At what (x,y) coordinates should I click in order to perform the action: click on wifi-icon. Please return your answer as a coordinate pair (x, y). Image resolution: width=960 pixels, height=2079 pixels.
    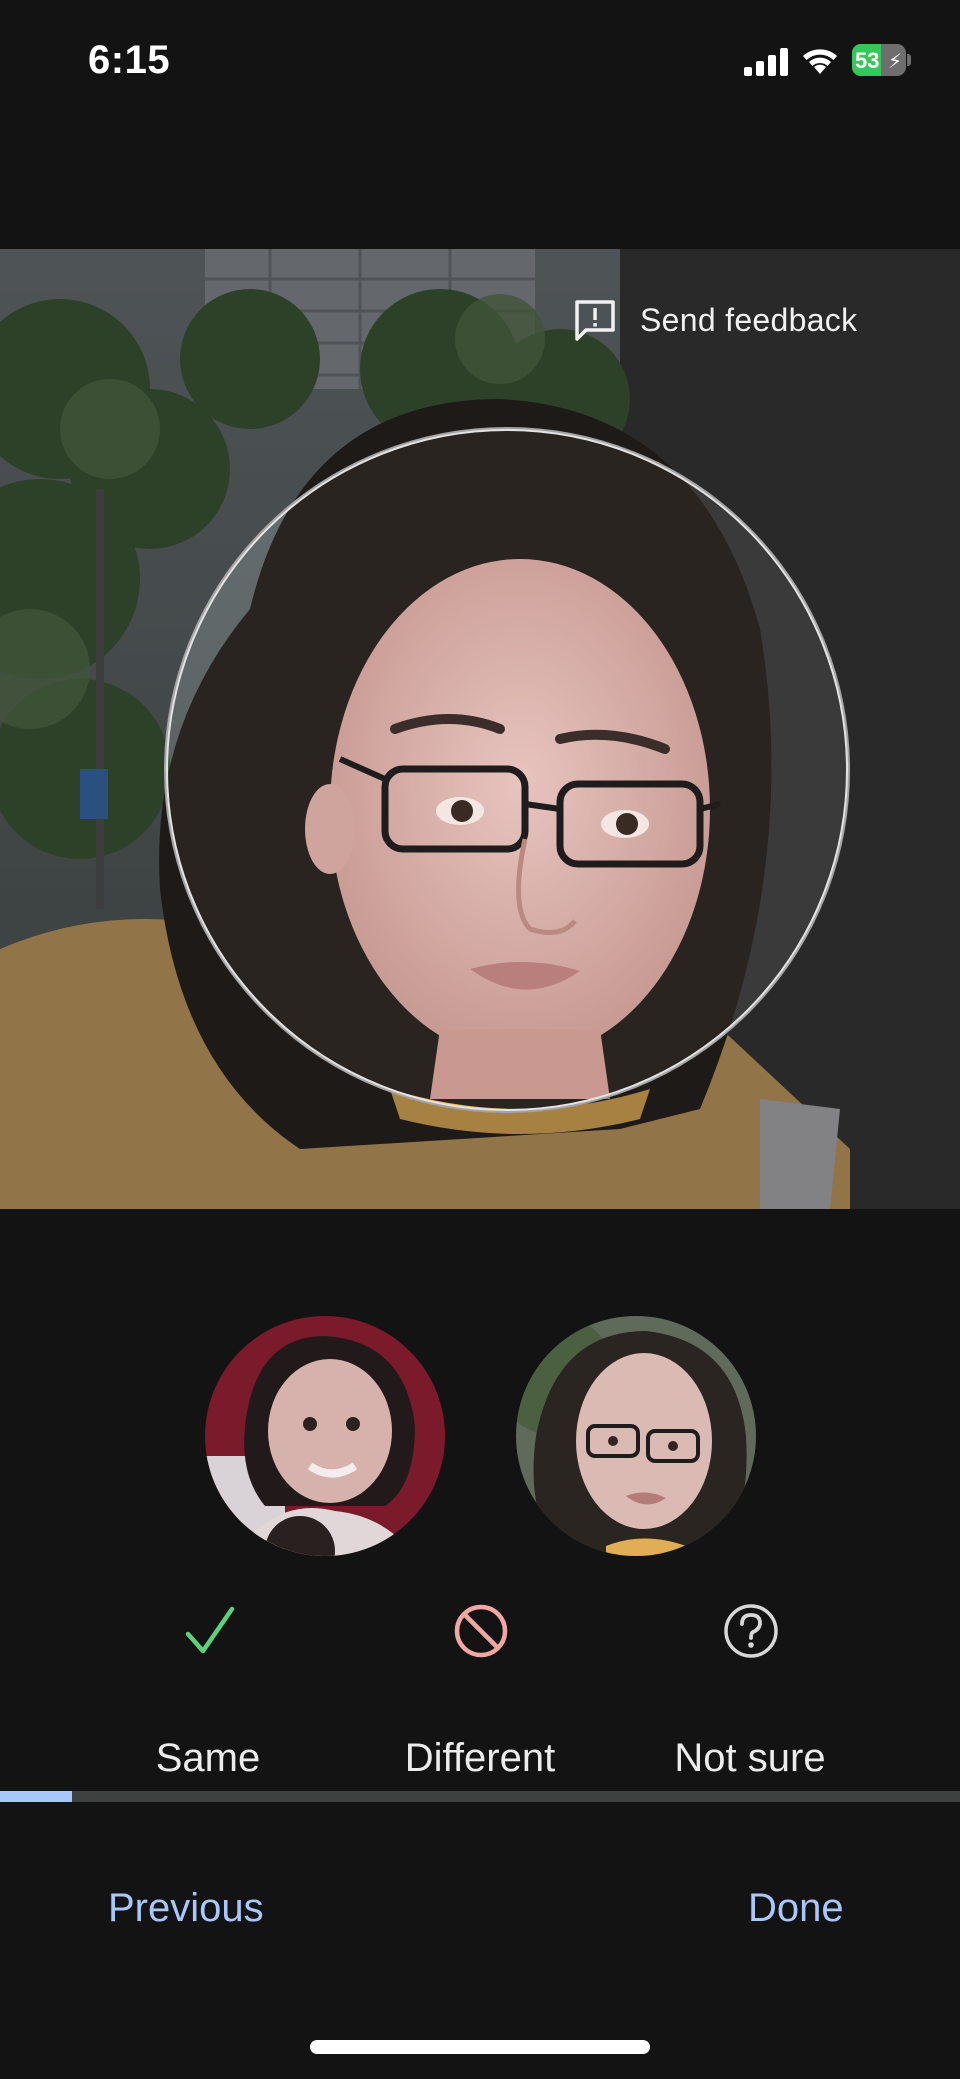
    Looking at the image, I should click on (820, 61).